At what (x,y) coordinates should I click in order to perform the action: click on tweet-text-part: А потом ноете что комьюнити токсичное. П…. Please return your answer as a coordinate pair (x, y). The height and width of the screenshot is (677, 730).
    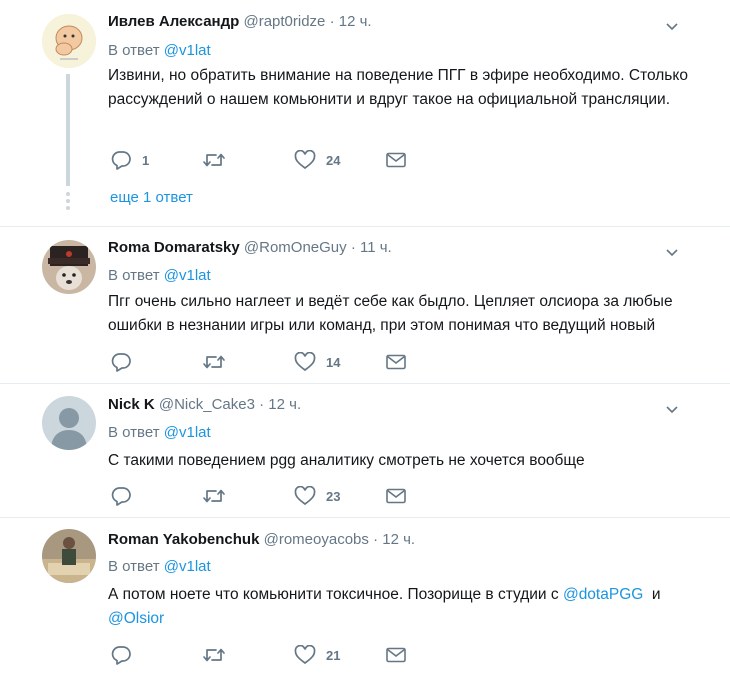
    Looking at the image, I should click on (335, 594).